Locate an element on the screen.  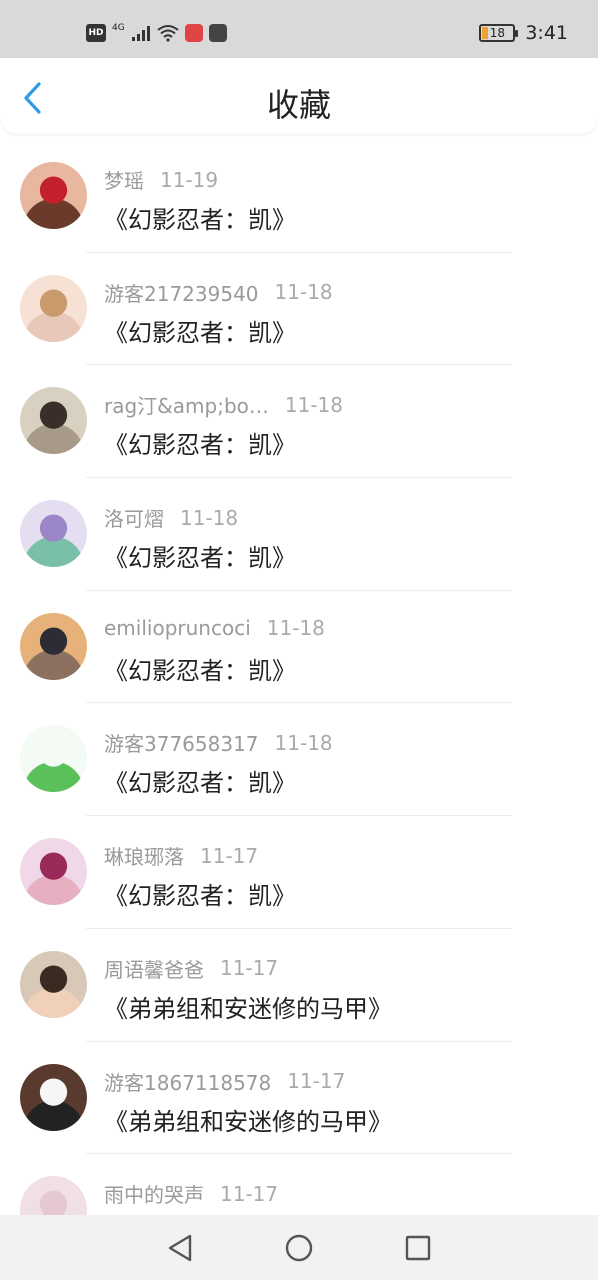
nav-recents-button is located at coordinates (418, 1248).